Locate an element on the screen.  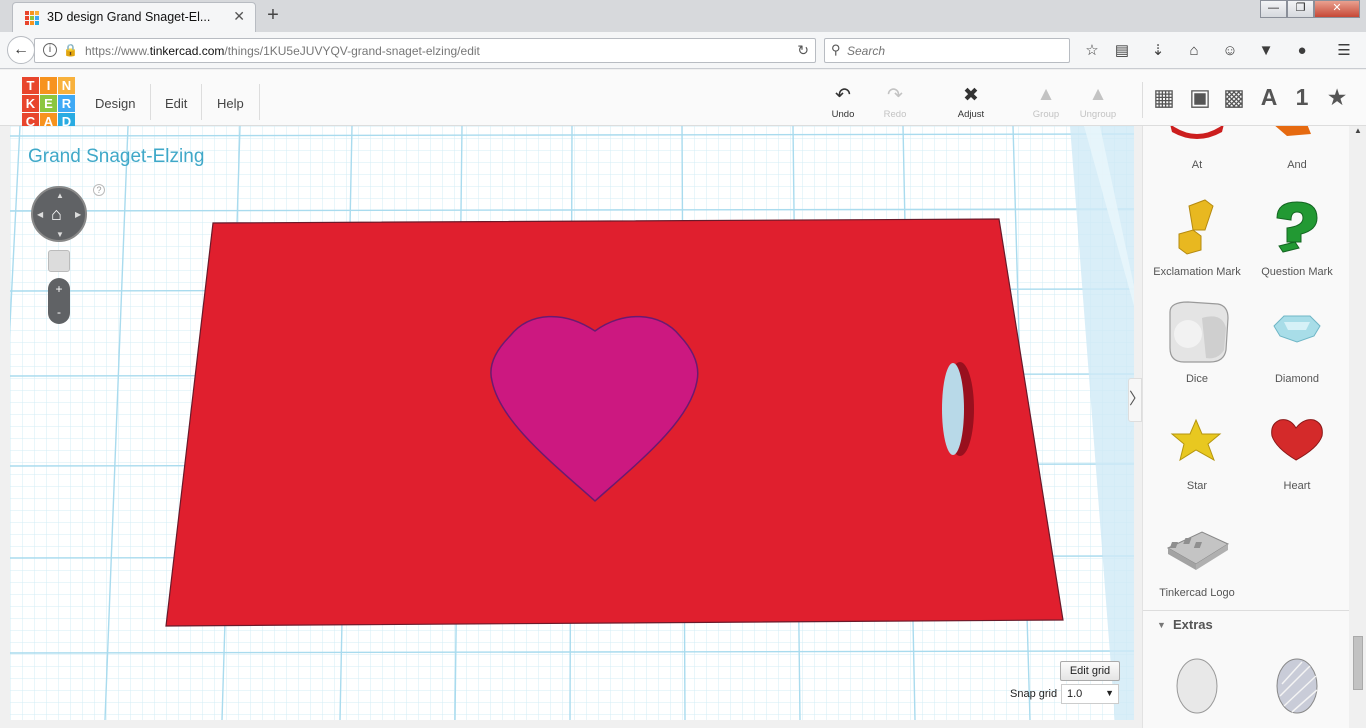
wireframe-view-icon: ▩ is located at coordinates (1234, 98).